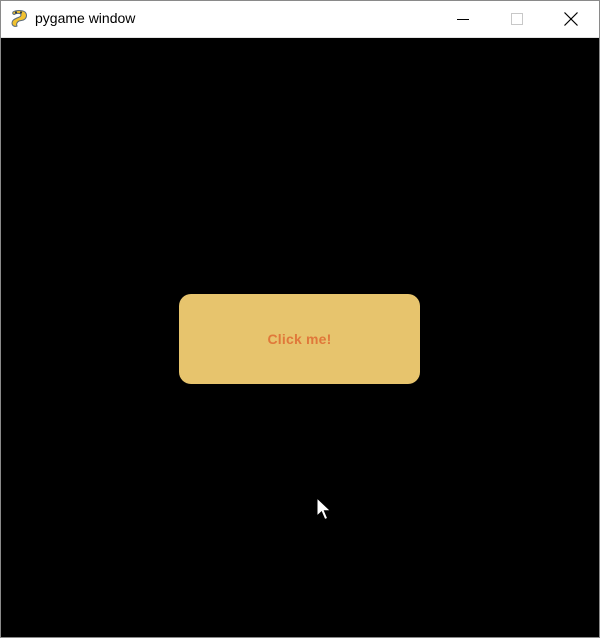  I want to click on minimize-button, so click(463, 19).